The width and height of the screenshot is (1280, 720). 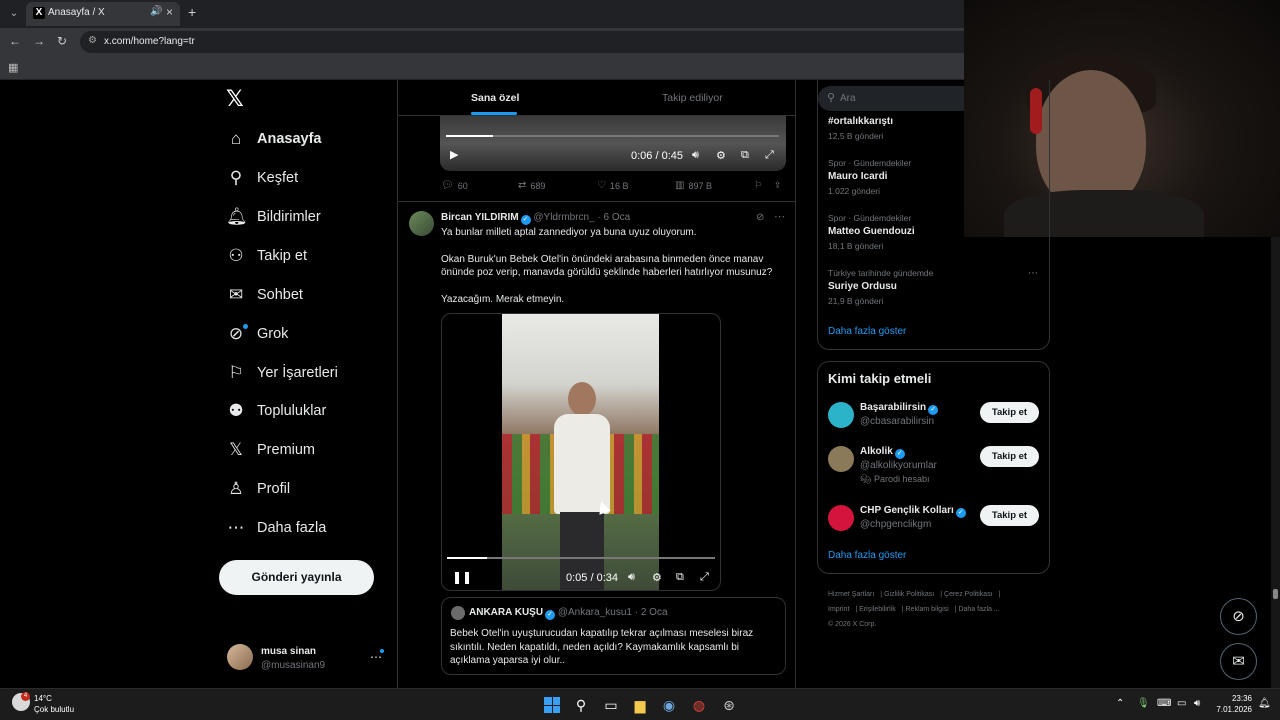 What do you see at coordinates (54, 709) in the screenshot?
I see `weather-desc: Çok bulutlu` at bounding box center [54, 709].